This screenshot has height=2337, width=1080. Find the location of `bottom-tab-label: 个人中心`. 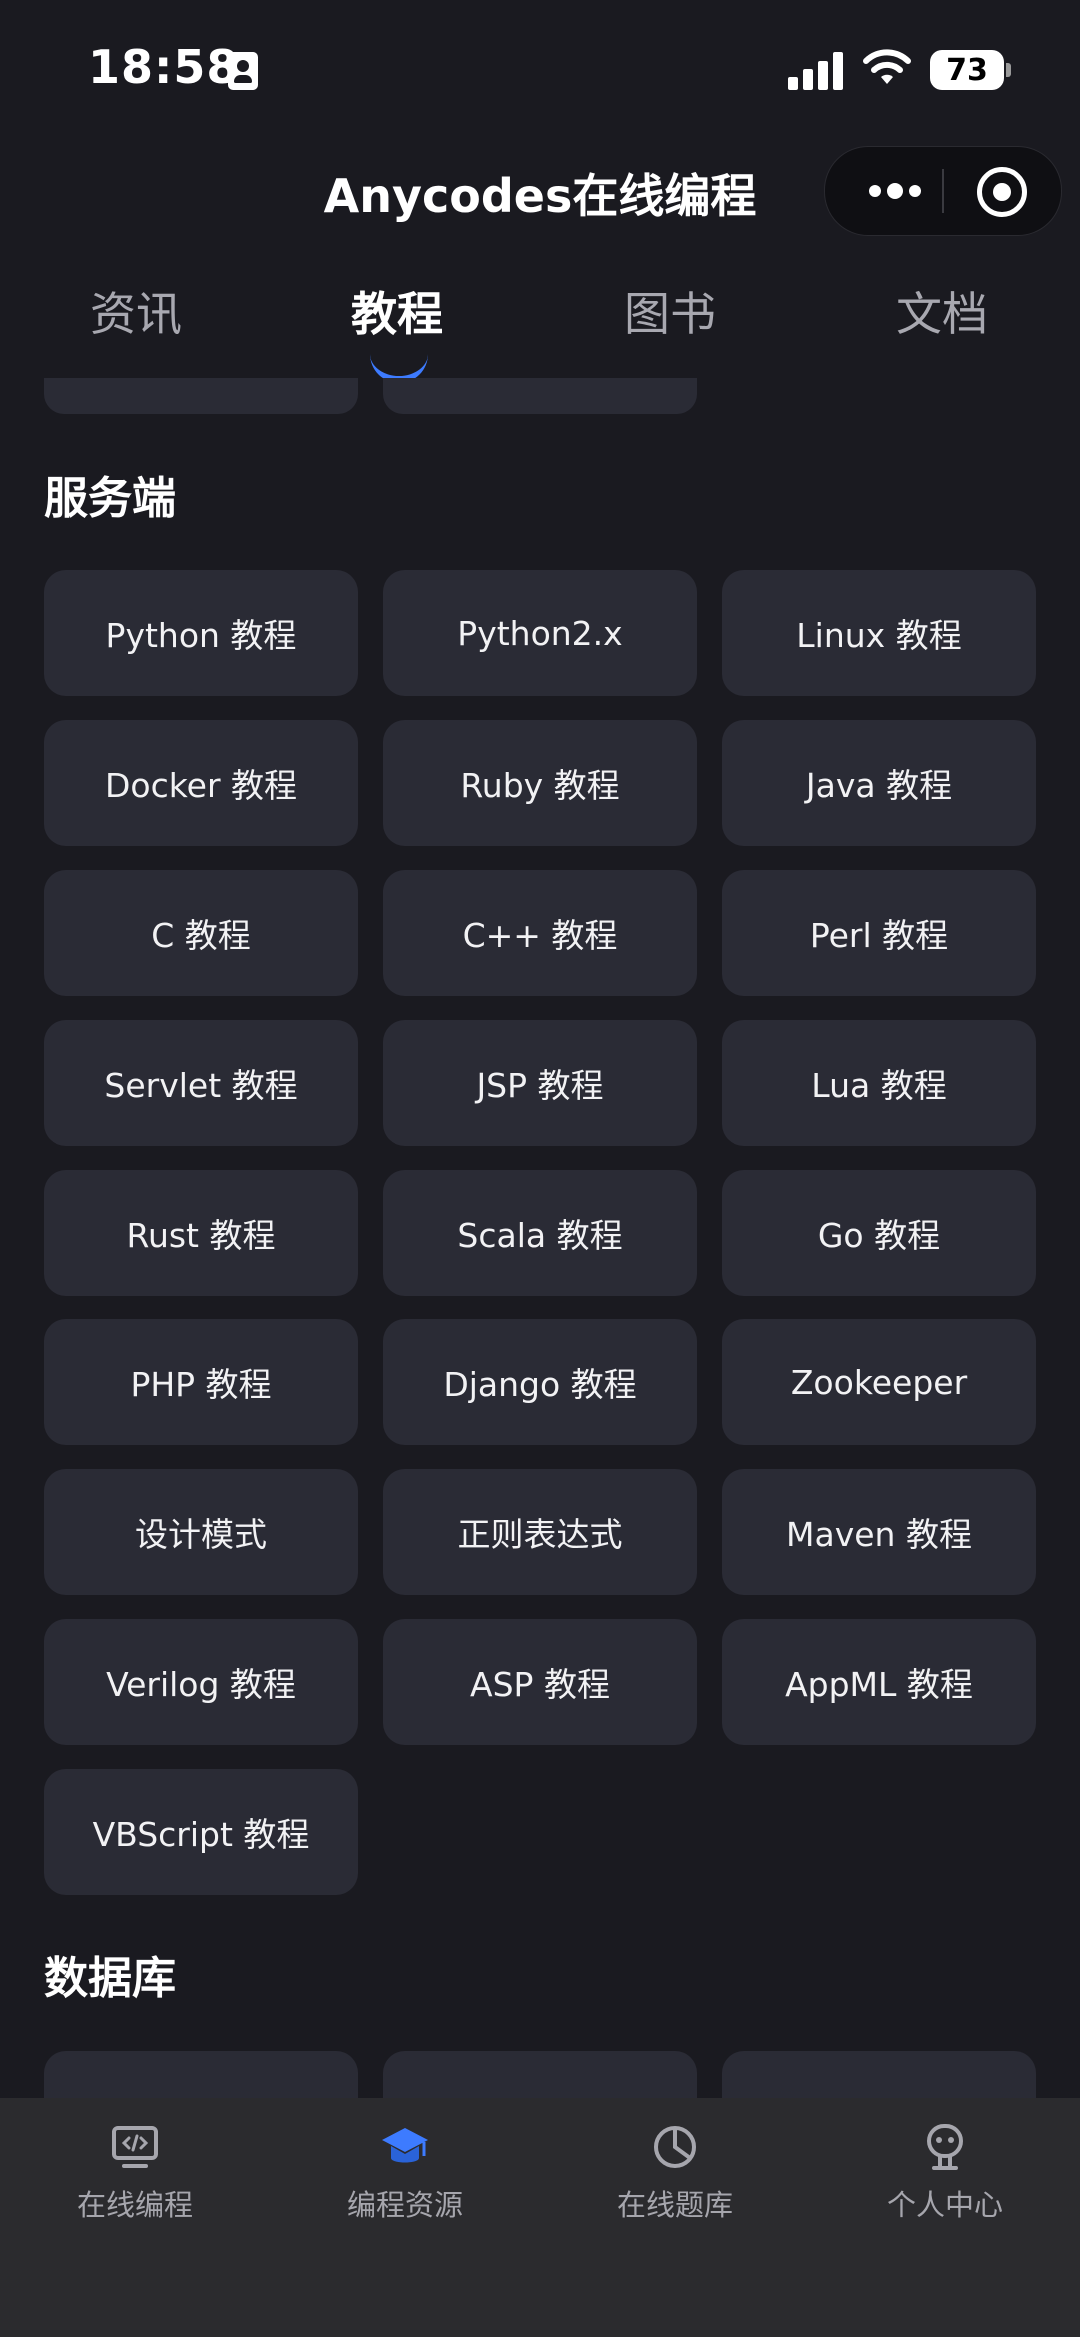

bottom-tab-label: 个人中心 is located at coordinates (944, 2205).